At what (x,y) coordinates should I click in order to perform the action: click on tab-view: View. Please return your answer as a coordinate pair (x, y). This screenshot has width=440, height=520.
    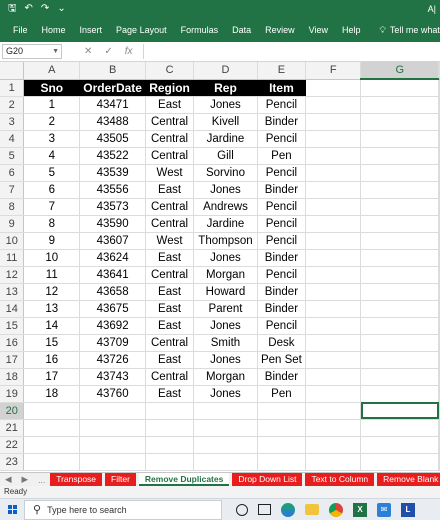
    Looking at the image, I should click on (318, 30).